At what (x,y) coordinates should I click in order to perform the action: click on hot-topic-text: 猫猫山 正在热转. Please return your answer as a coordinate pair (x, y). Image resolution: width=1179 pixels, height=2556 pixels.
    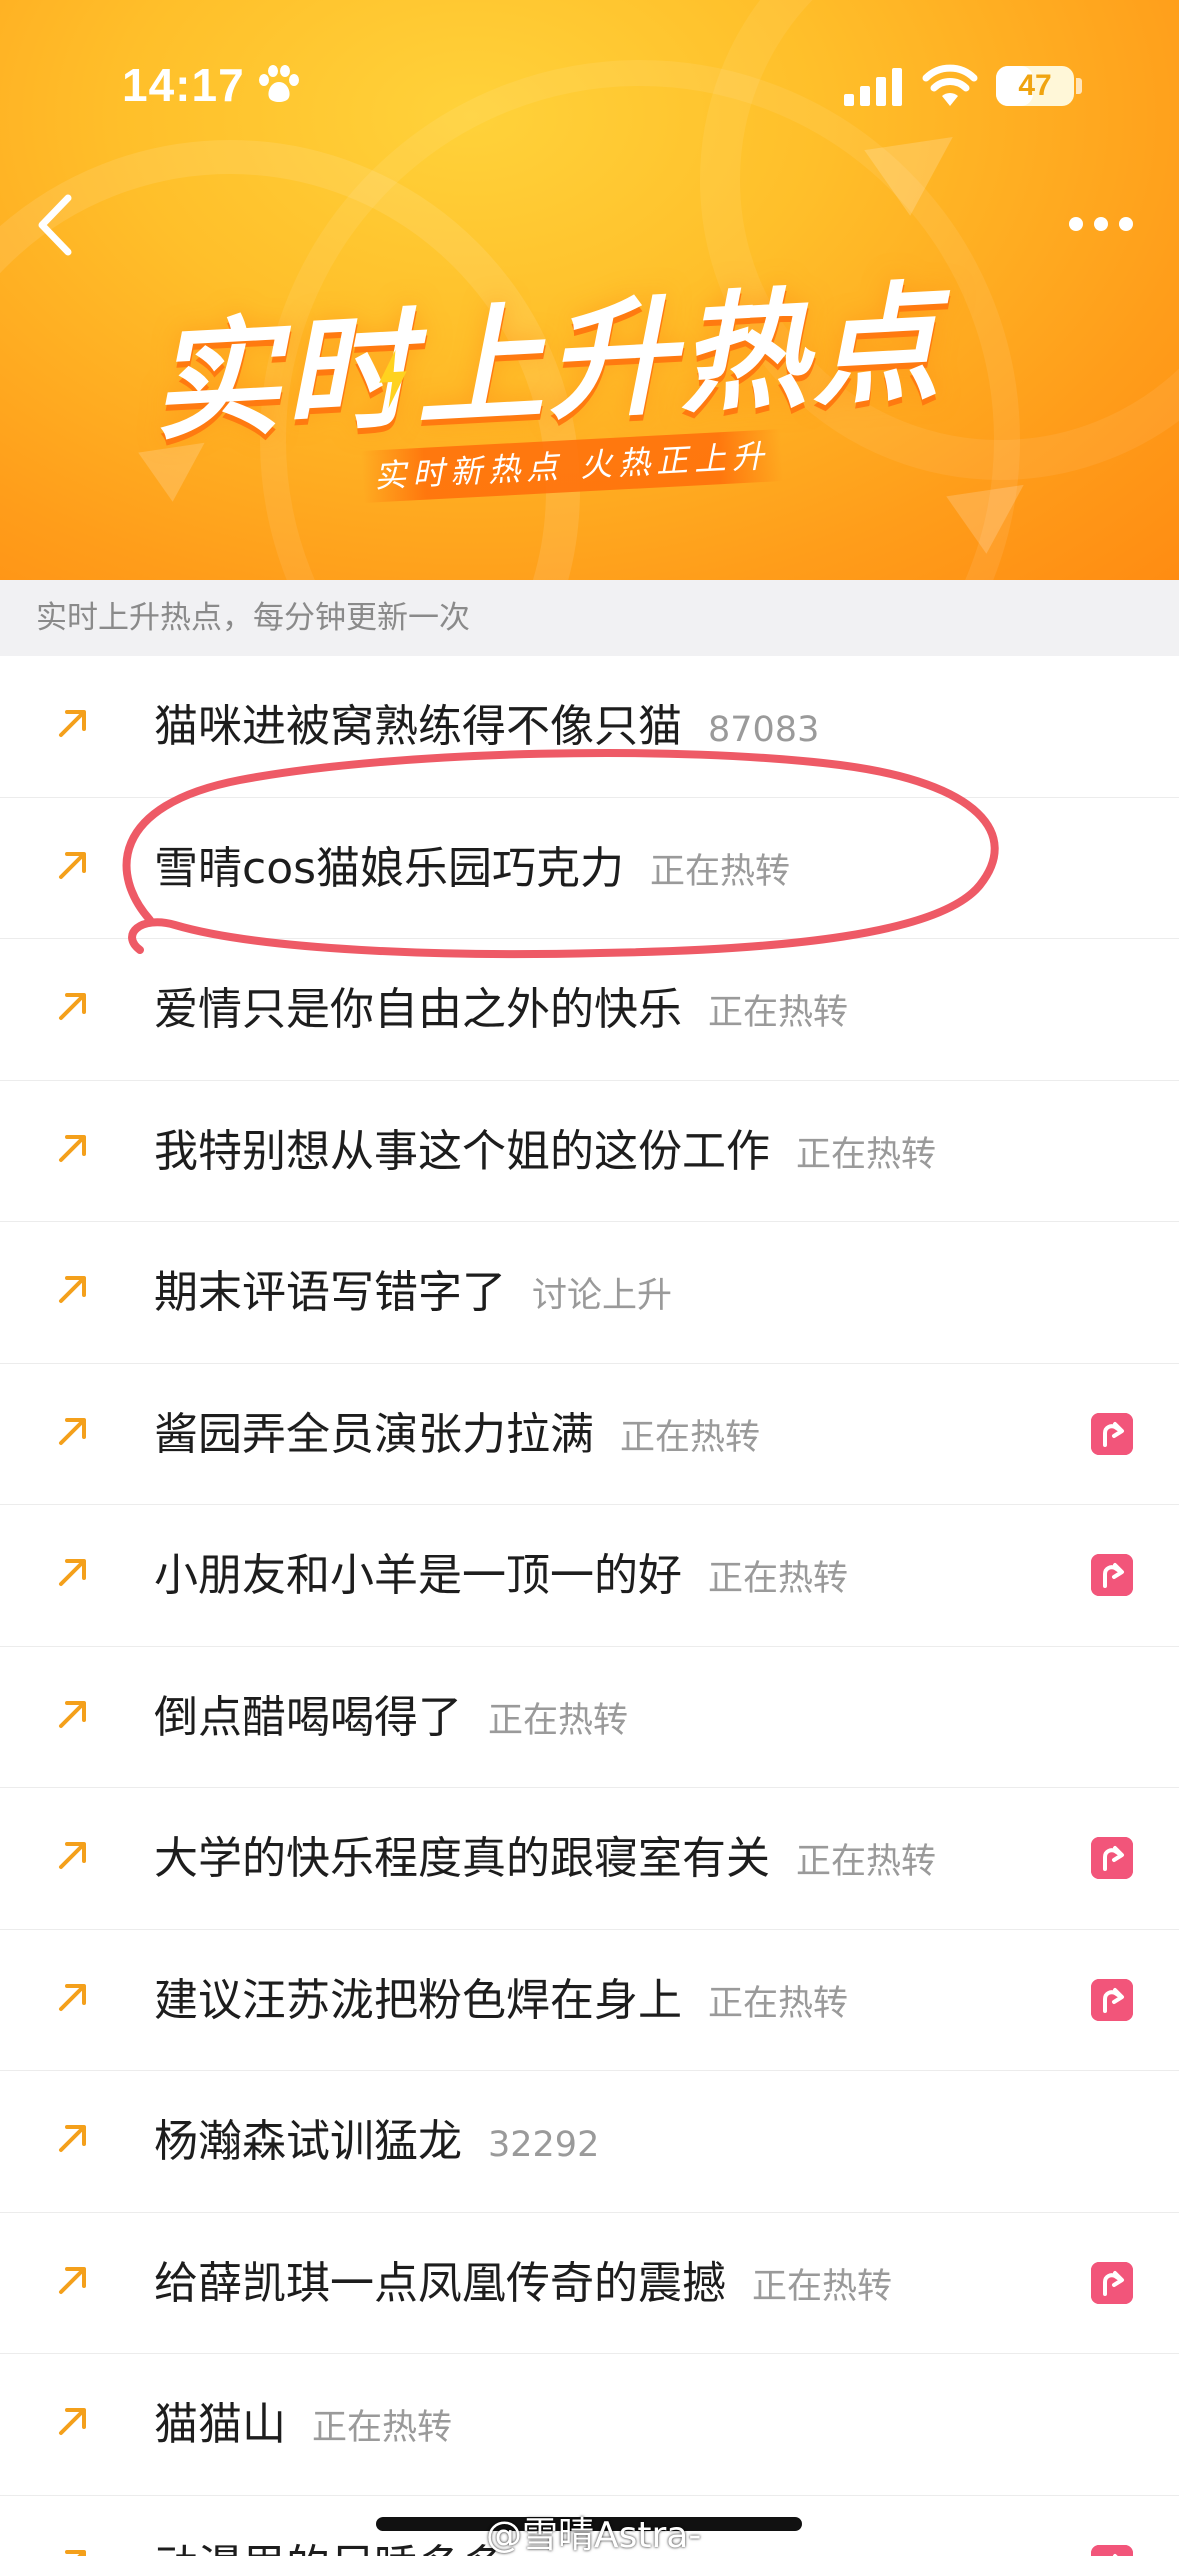
    Looking at the image, I should click on (303, 2424).